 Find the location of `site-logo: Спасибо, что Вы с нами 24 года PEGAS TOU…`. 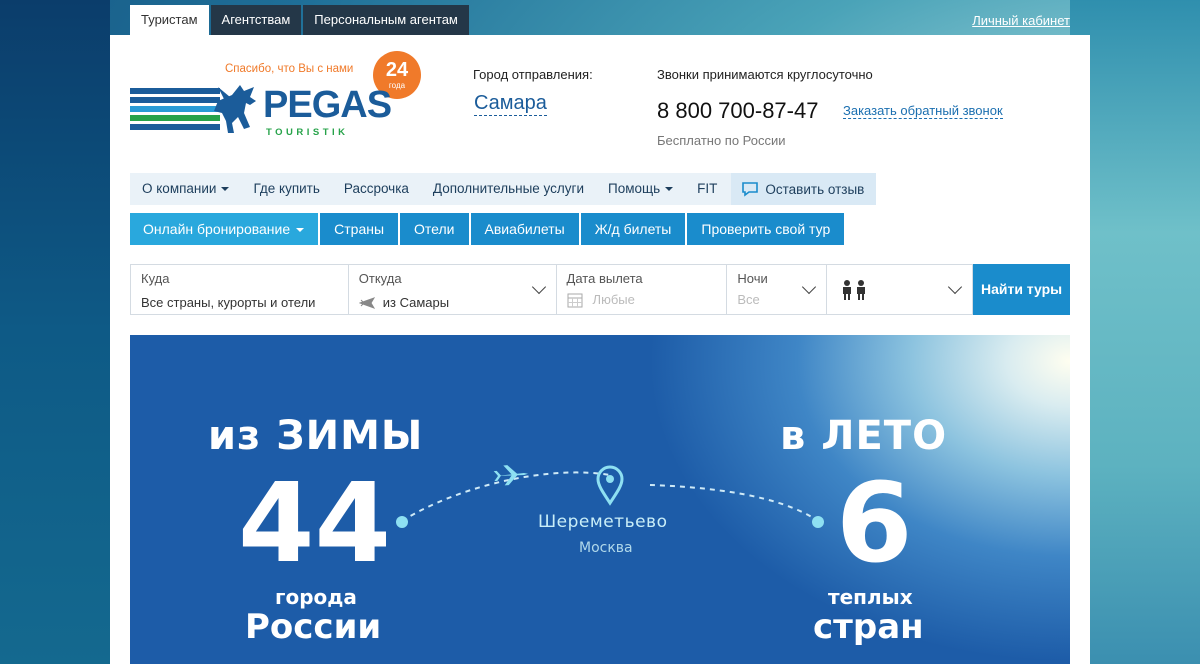

site-logo: Спасибо, что Вы с нами 24 года PEGAS TOU… is located at coordinates (280, 108).